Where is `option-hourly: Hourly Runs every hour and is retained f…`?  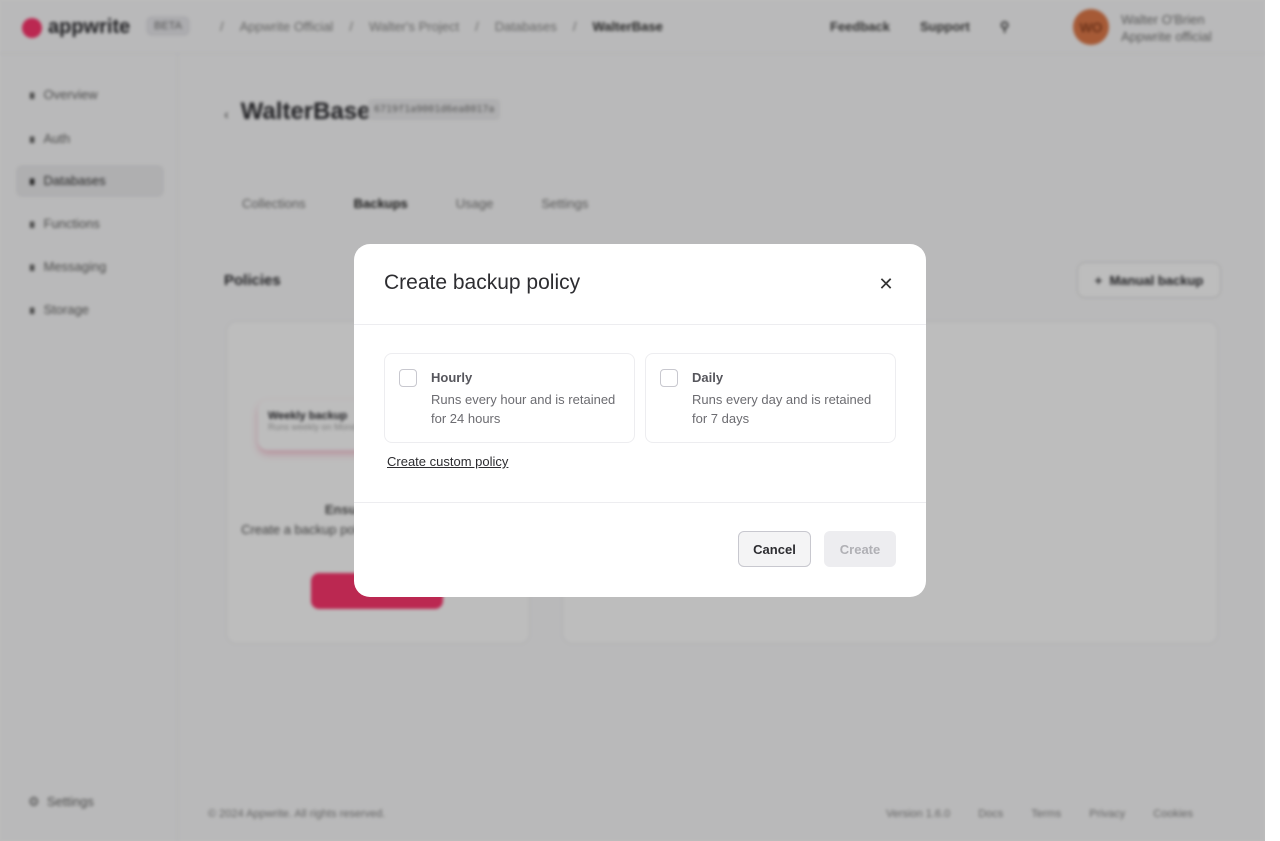
option-hourly: Hourly Runs every hour and is retained f… is located at coordinates (509, 398).